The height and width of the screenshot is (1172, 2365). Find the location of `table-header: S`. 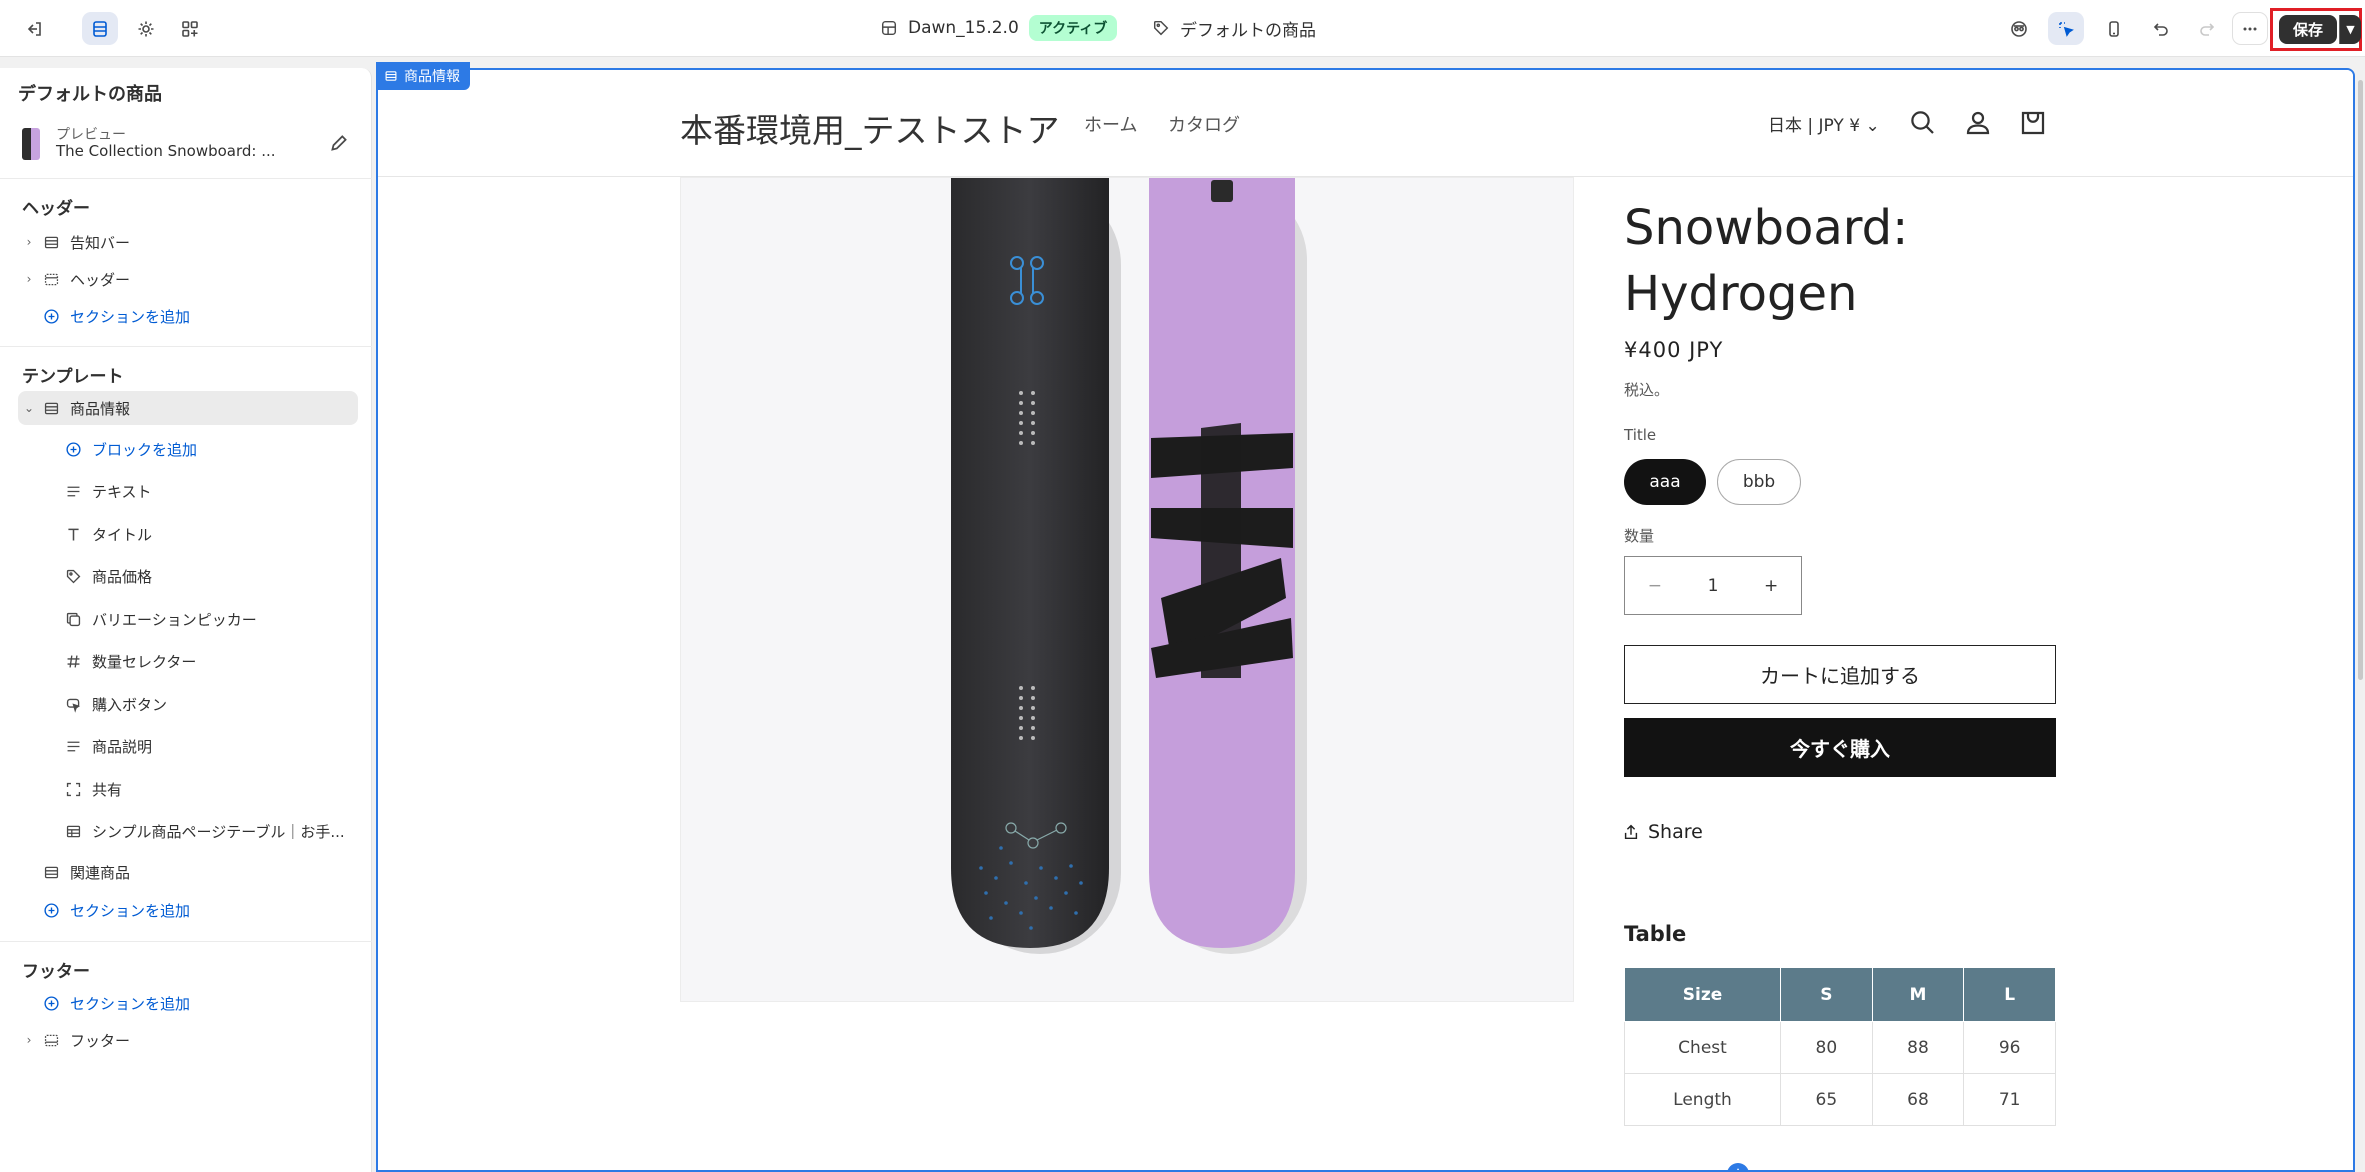

table-header: S is located at coordinates (1826, 994).